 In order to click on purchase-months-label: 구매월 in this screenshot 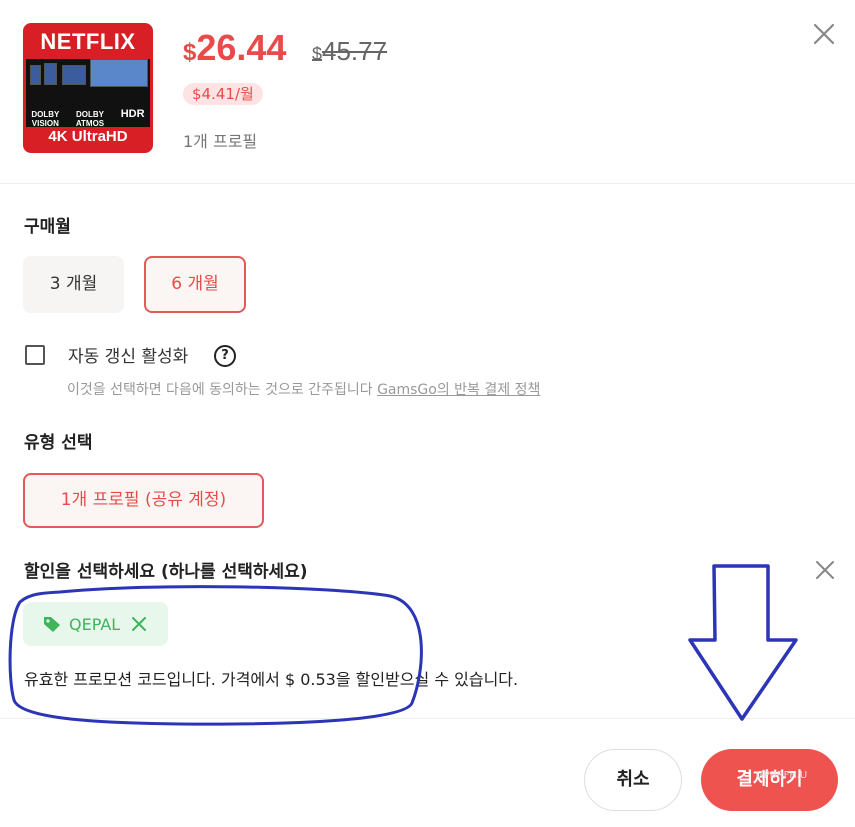, I will do `click(47, 227)`.